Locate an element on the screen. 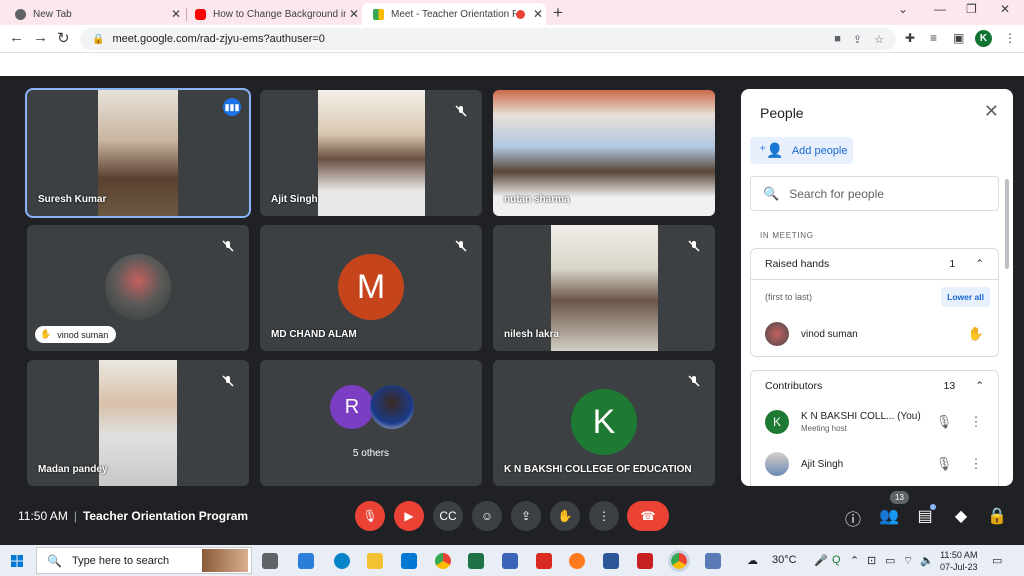 Image resolution: width=1024 pixels, height=576 pixels. tab-meet: Meet - Teacher Orientation P ✕ is located at coordinates (454, 14).